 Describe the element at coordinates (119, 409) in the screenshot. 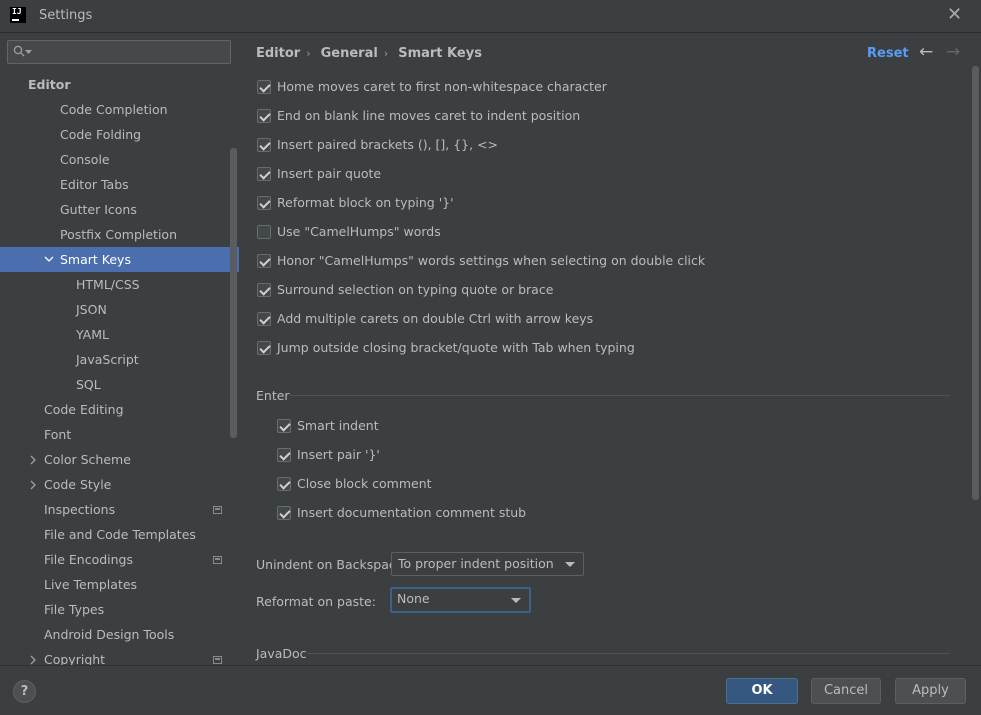

I see `tree-item-code-editing: Code Editing` at that location.